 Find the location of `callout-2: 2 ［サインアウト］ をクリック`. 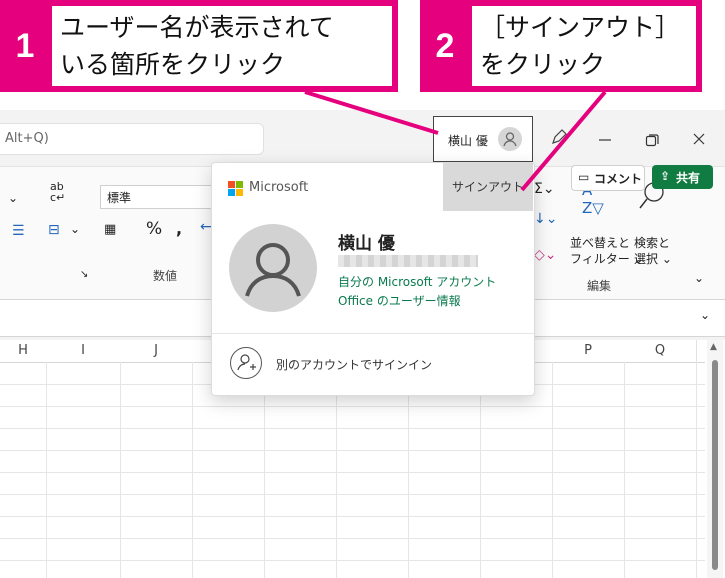

callout-2: 2 ［サインアウト］ をクリック is located at coordinates (561, 46).